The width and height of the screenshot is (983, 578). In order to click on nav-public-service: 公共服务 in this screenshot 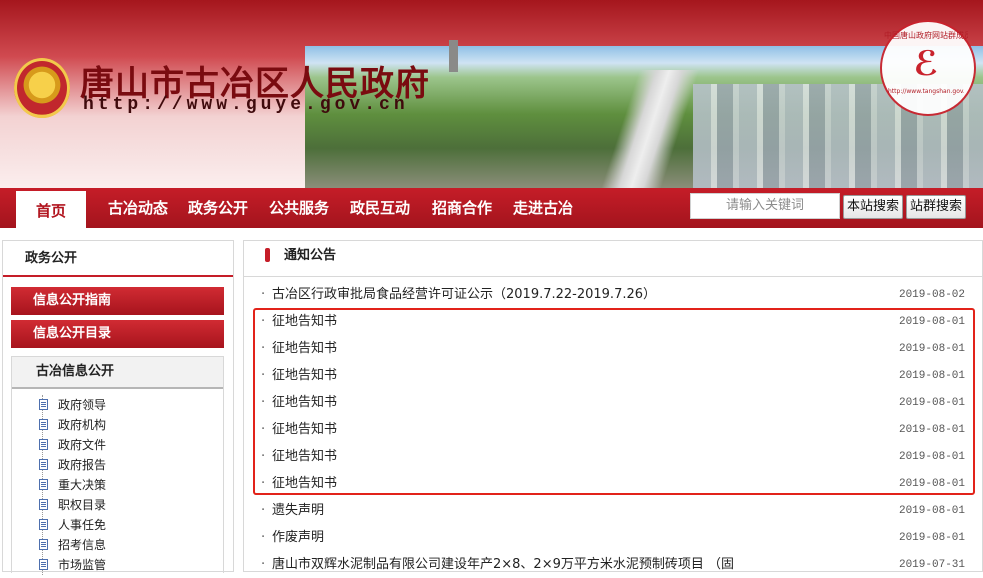, I will do `click(299, 208)`.